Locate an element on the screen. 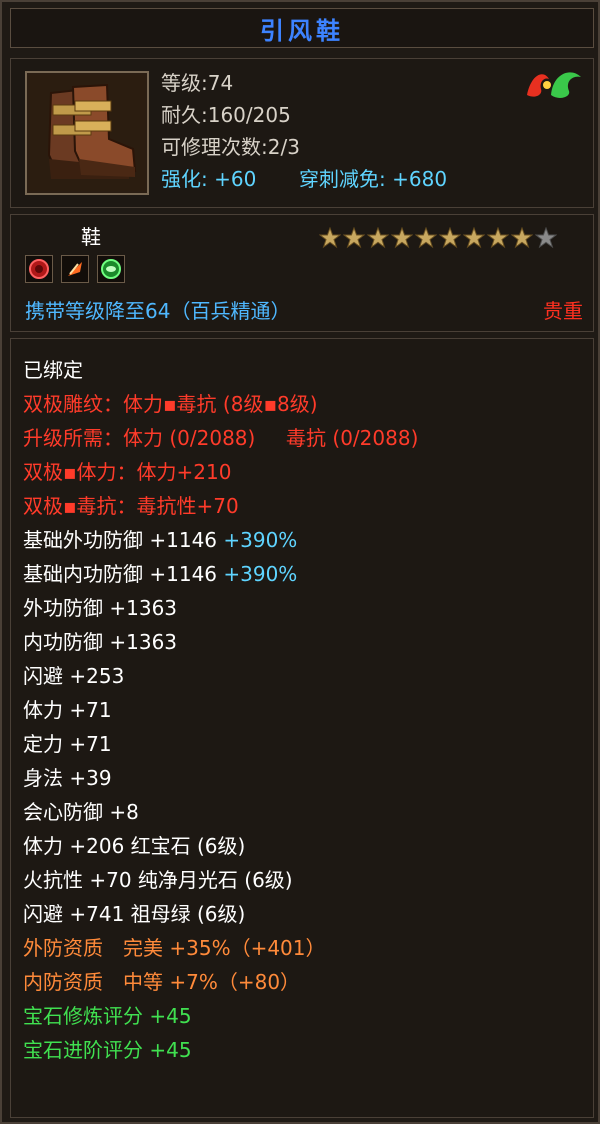  int-quality-line: 内防资质 中等 +7%（+80） is located at coordinates (162, 982).